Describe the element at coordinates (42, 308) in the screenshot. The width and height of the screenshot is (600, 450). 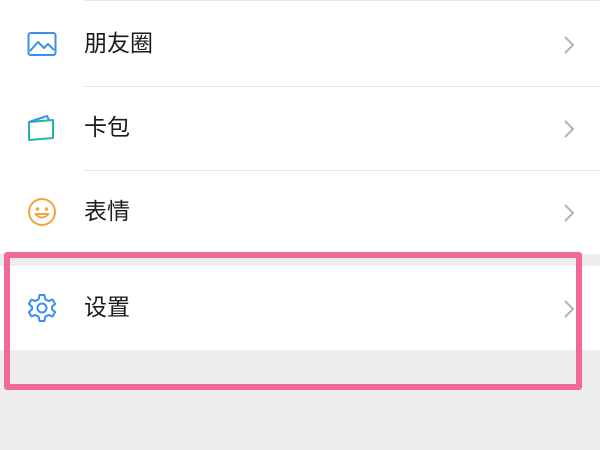
I see `settings-gear-icon` at that location.